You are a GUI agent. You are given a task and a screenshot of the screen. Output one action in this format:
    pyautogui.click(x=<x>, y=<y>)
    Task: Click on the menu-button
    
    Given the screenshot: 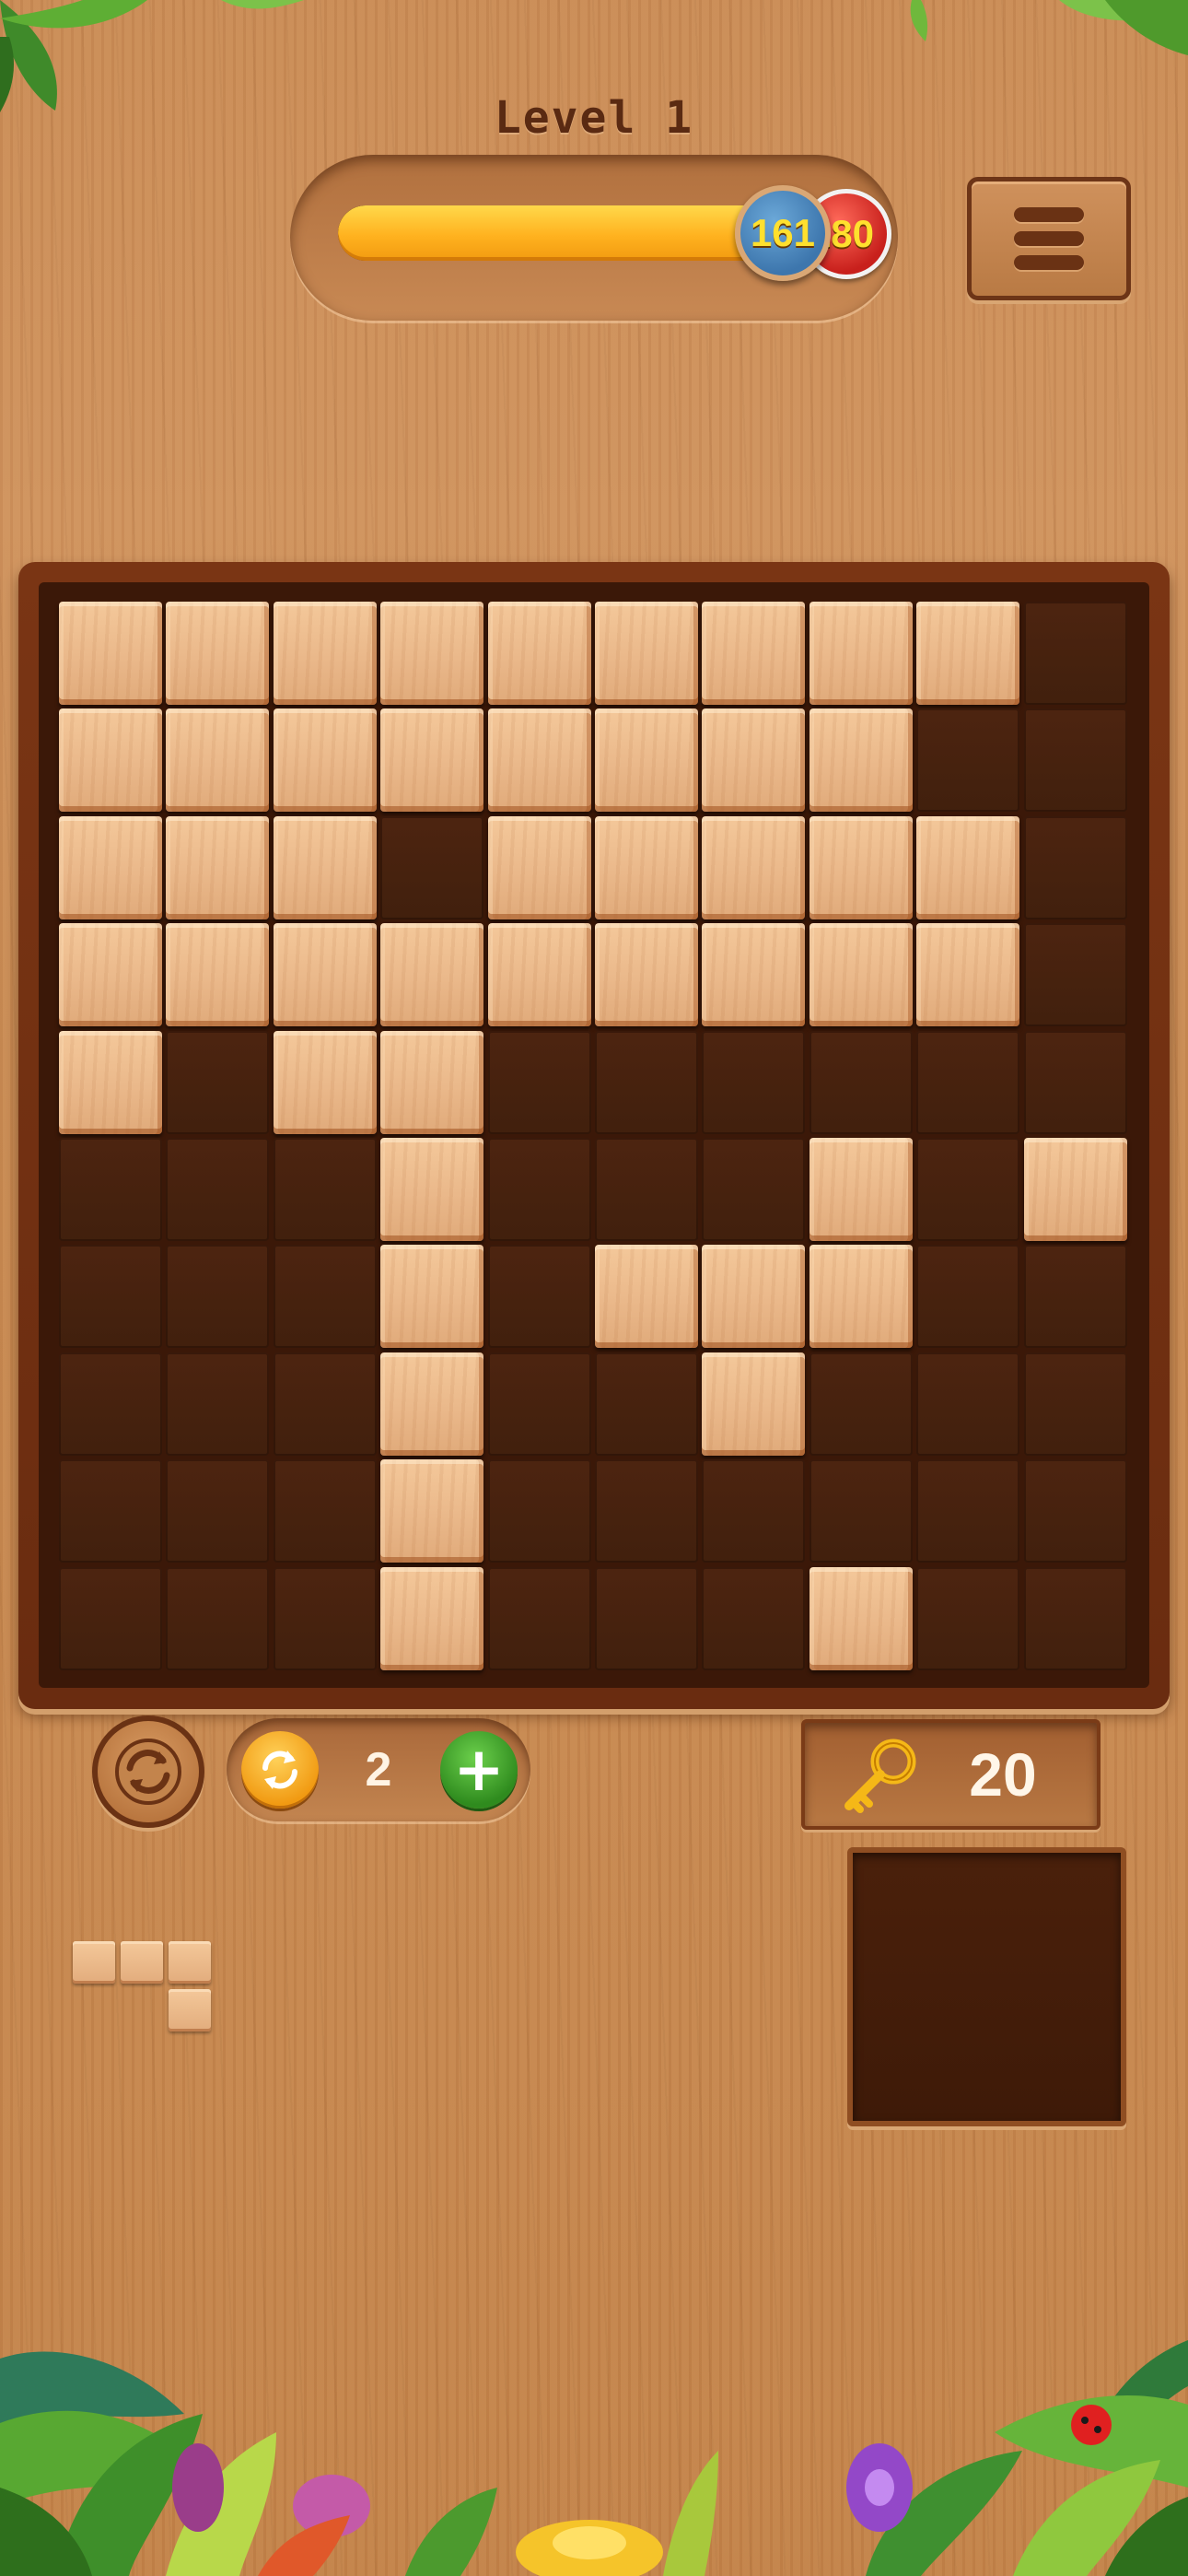 What is the action you would take?
    pyautogui.click(x=1049, y=238)
    